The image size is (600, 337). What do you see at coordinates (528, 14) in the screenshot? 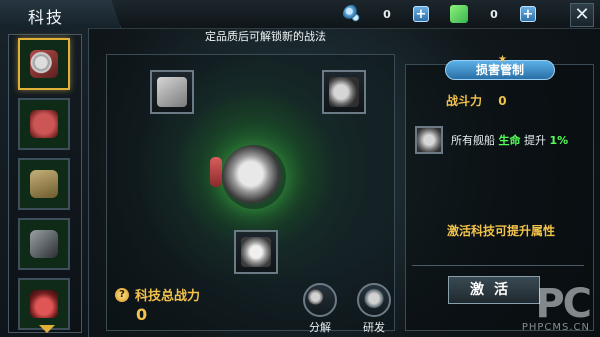
I see `add-currency-2-button: +` at bounding box center [528, 14].